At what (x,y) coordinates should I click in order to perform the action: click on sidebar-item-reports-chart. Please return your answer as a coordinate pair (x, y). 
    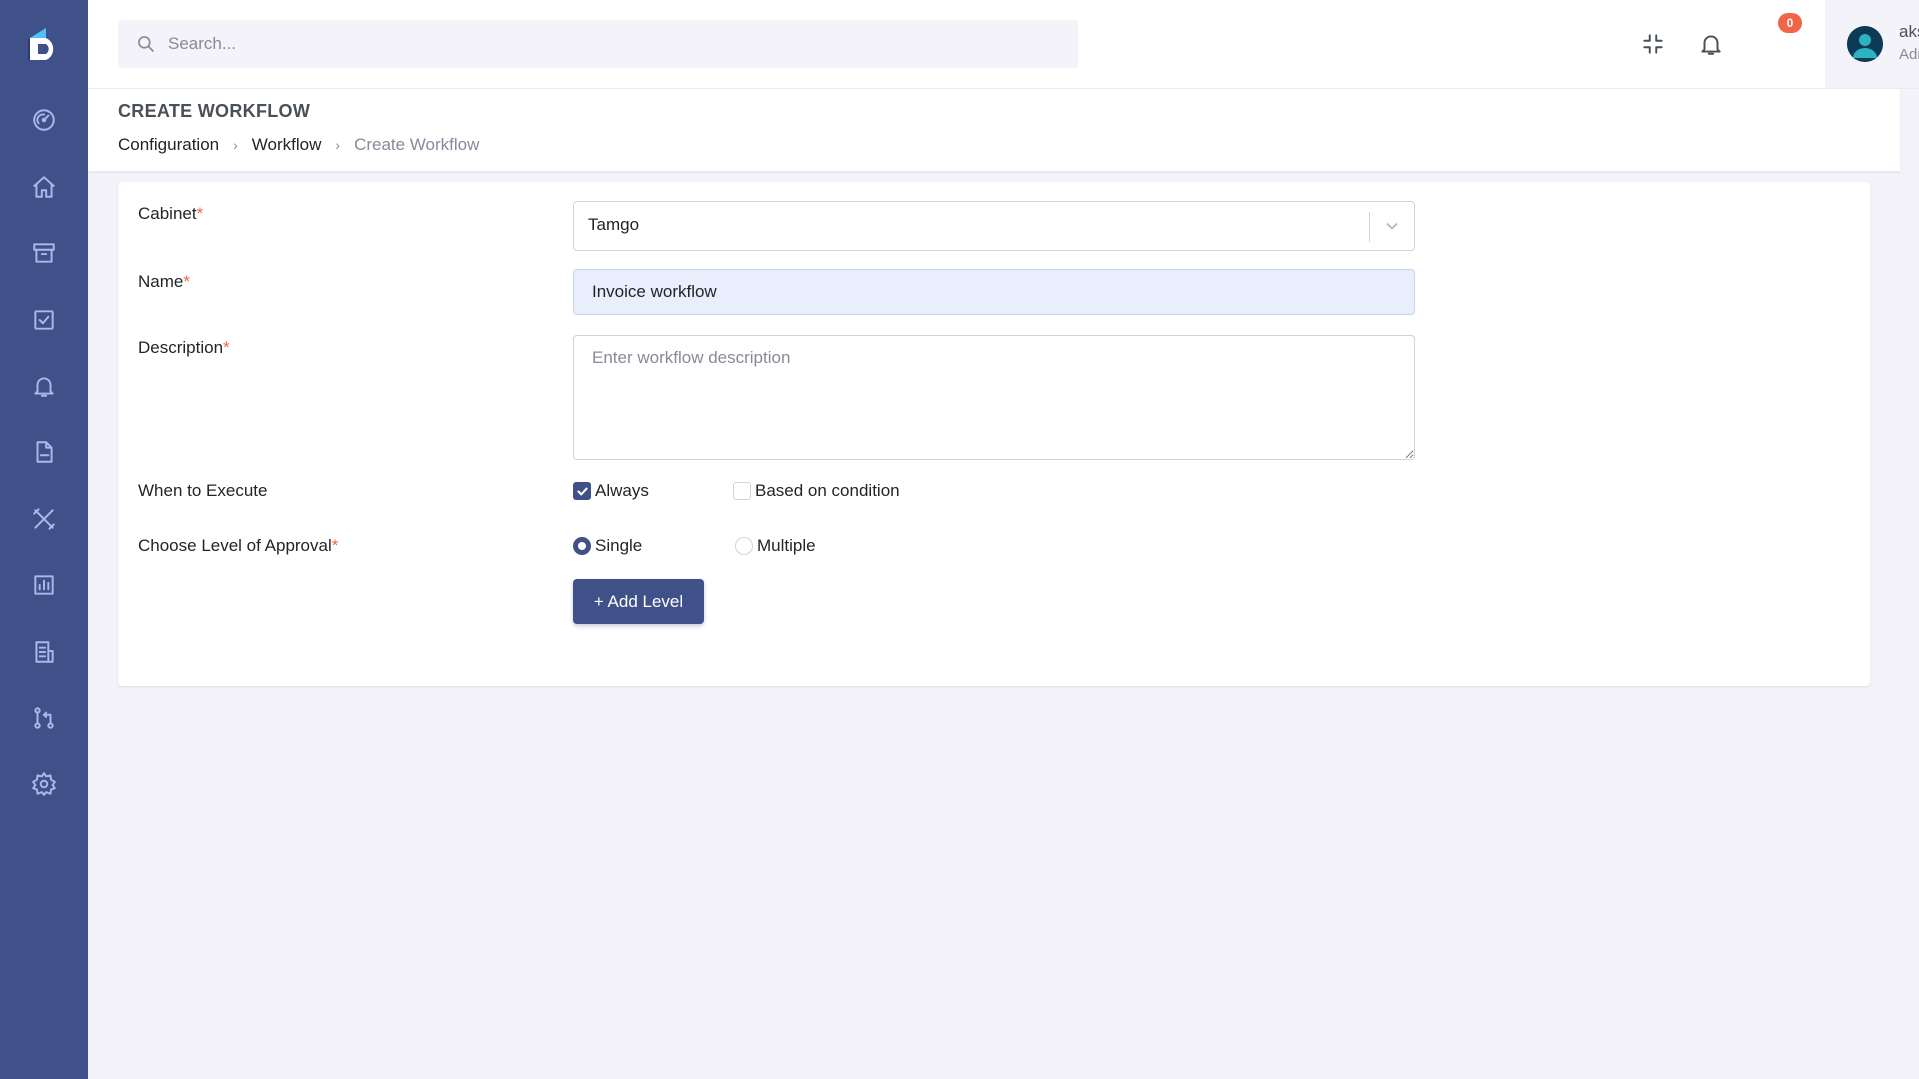
    Looking at the image, I should click on (44, 585).